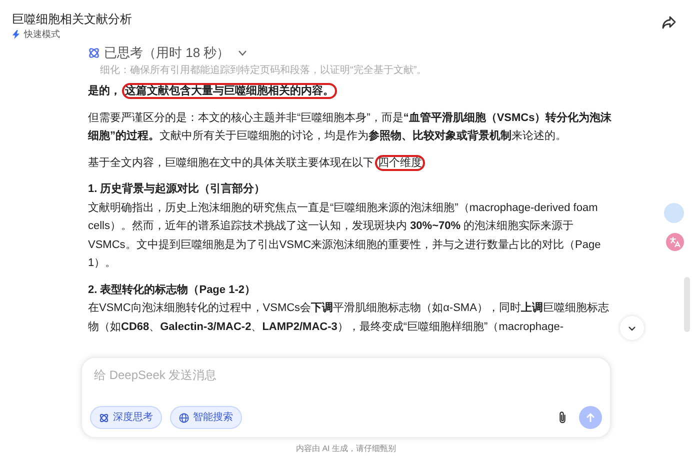 The width and height of the screenshot is (692, 458). I want to click on arrow-up-icon, so click(590, 417).